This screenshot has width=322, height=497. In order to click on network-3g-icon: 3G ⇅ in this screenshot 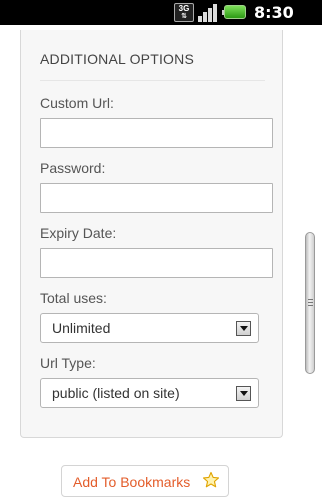, I will do `click(184, 12)`.